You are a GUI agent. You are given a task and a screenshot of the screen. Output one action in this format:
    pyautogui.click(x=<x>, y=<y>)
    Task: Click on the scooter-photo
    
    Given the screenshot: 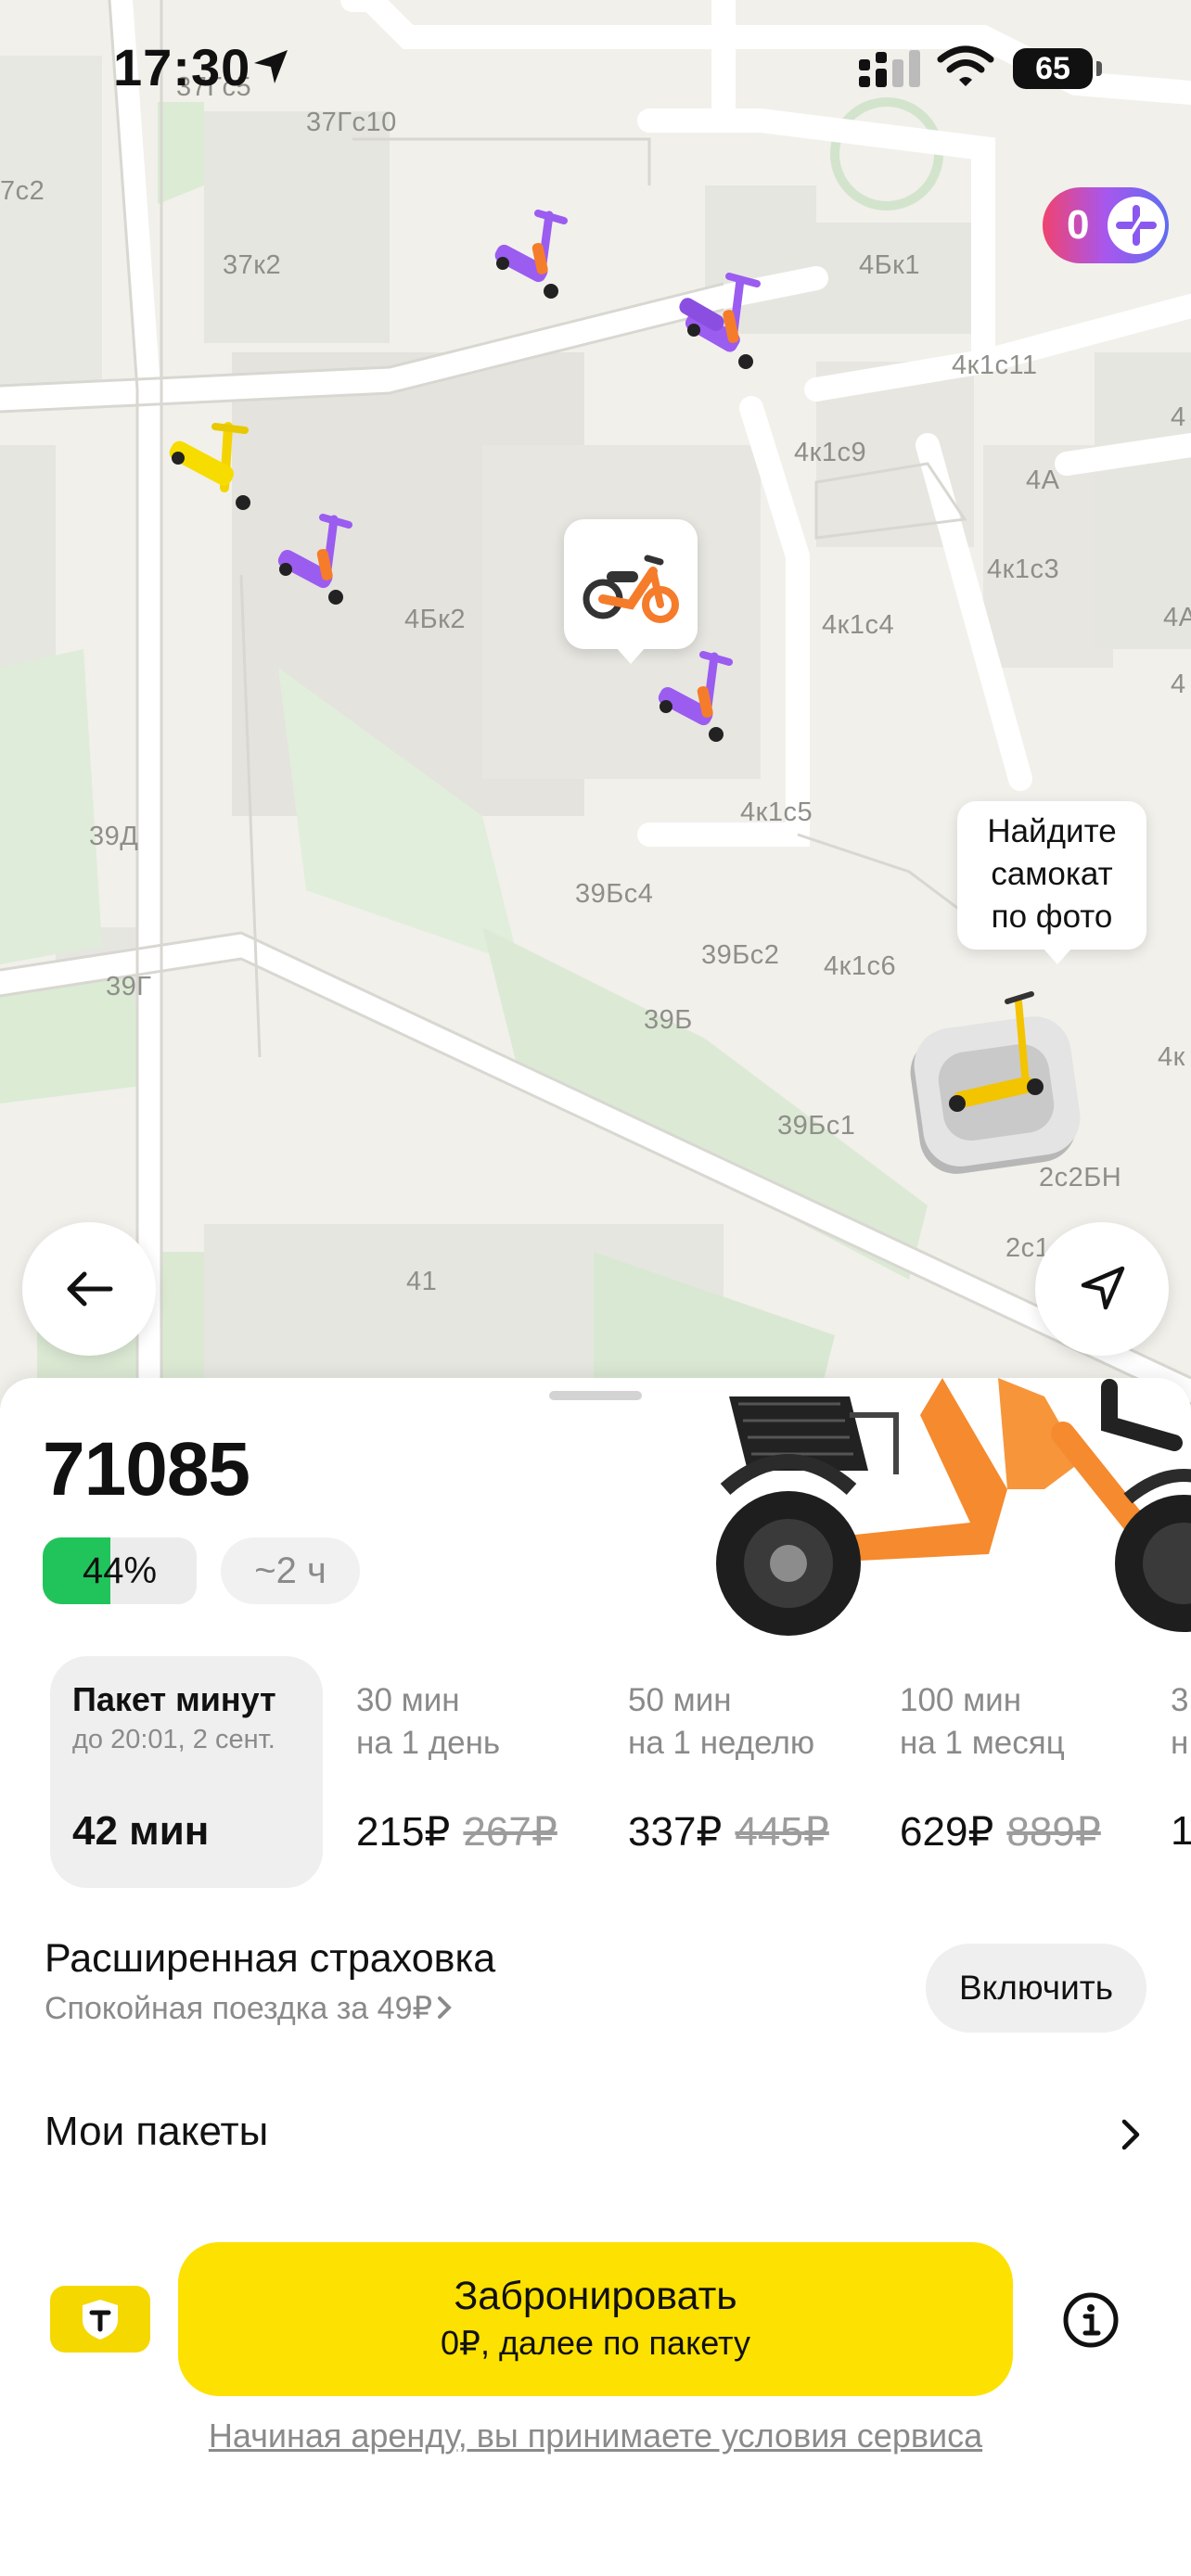 What is the action you would take?
    pyautogui.click(x=953, y=1507)
    